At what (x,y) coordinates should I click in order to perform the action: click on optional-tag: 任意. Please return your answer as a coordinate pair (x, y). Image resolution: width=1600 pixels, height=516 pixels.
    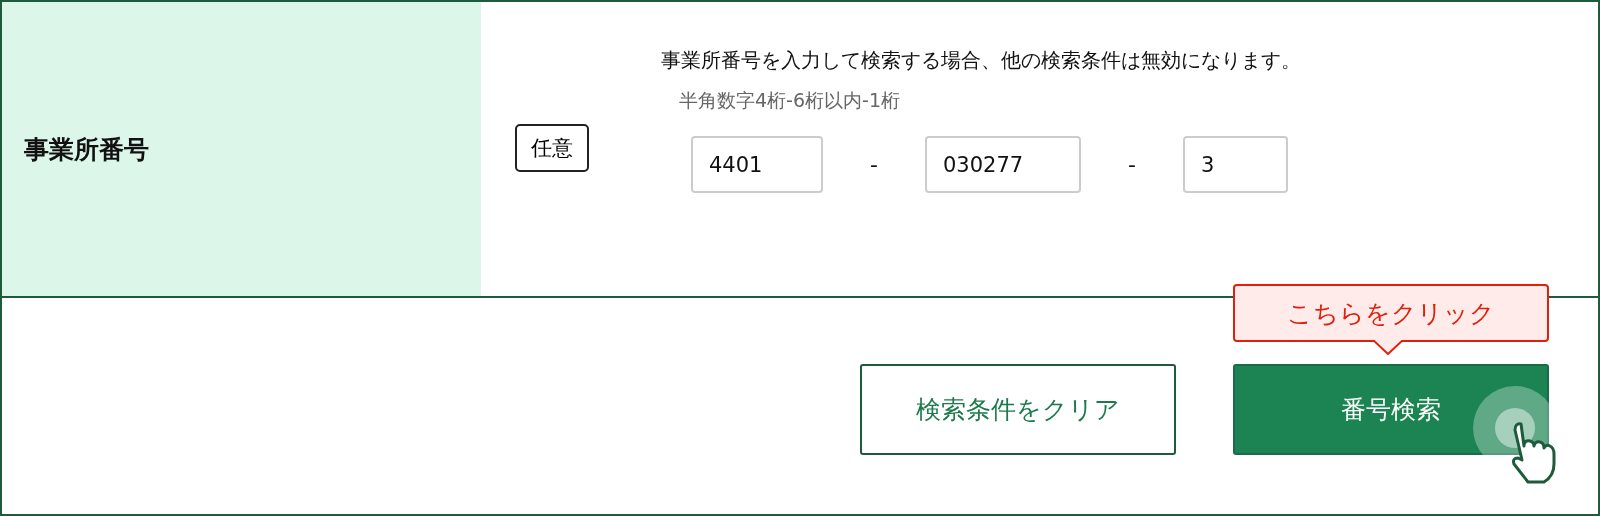
    Looking at the image, I should click on (552, 147).